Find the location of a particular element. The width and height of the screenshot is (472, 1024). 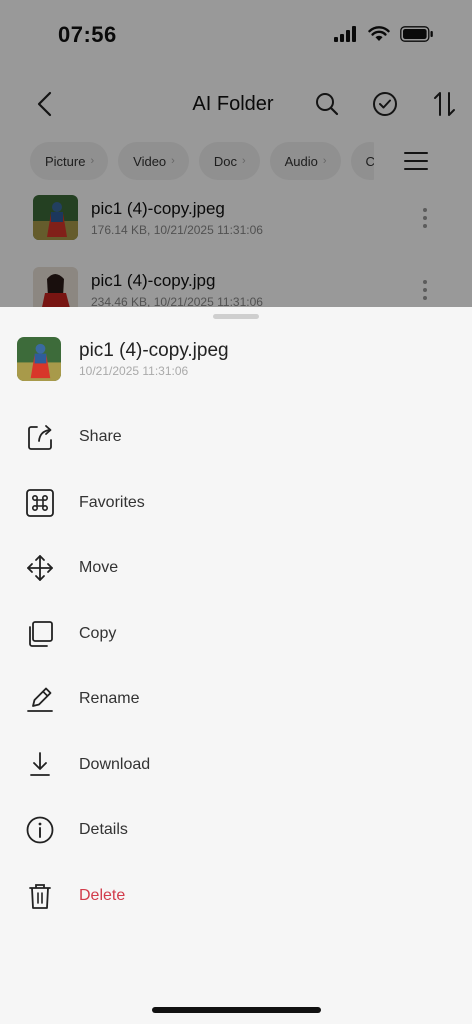

details-label: Details is located at coordinates (103, 829).